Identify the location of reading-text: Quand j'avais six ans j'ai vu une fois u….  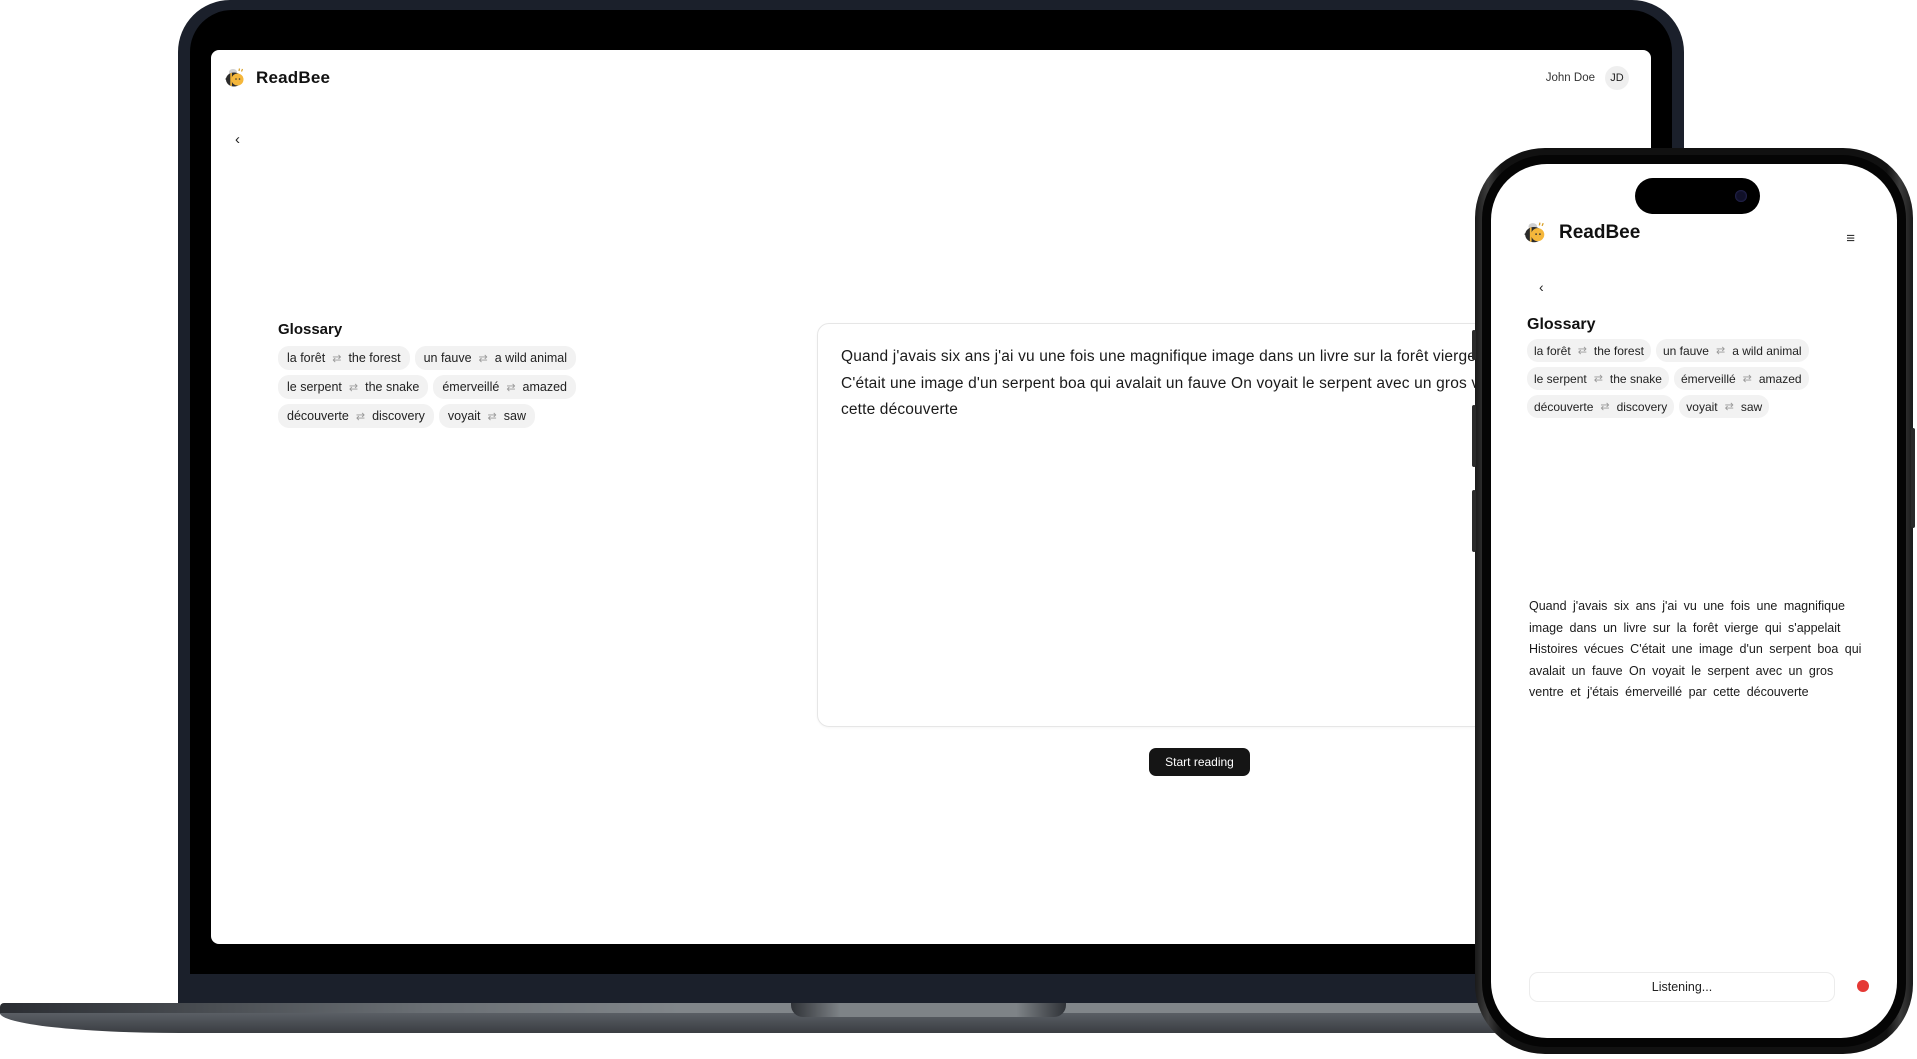
(1695, 649).